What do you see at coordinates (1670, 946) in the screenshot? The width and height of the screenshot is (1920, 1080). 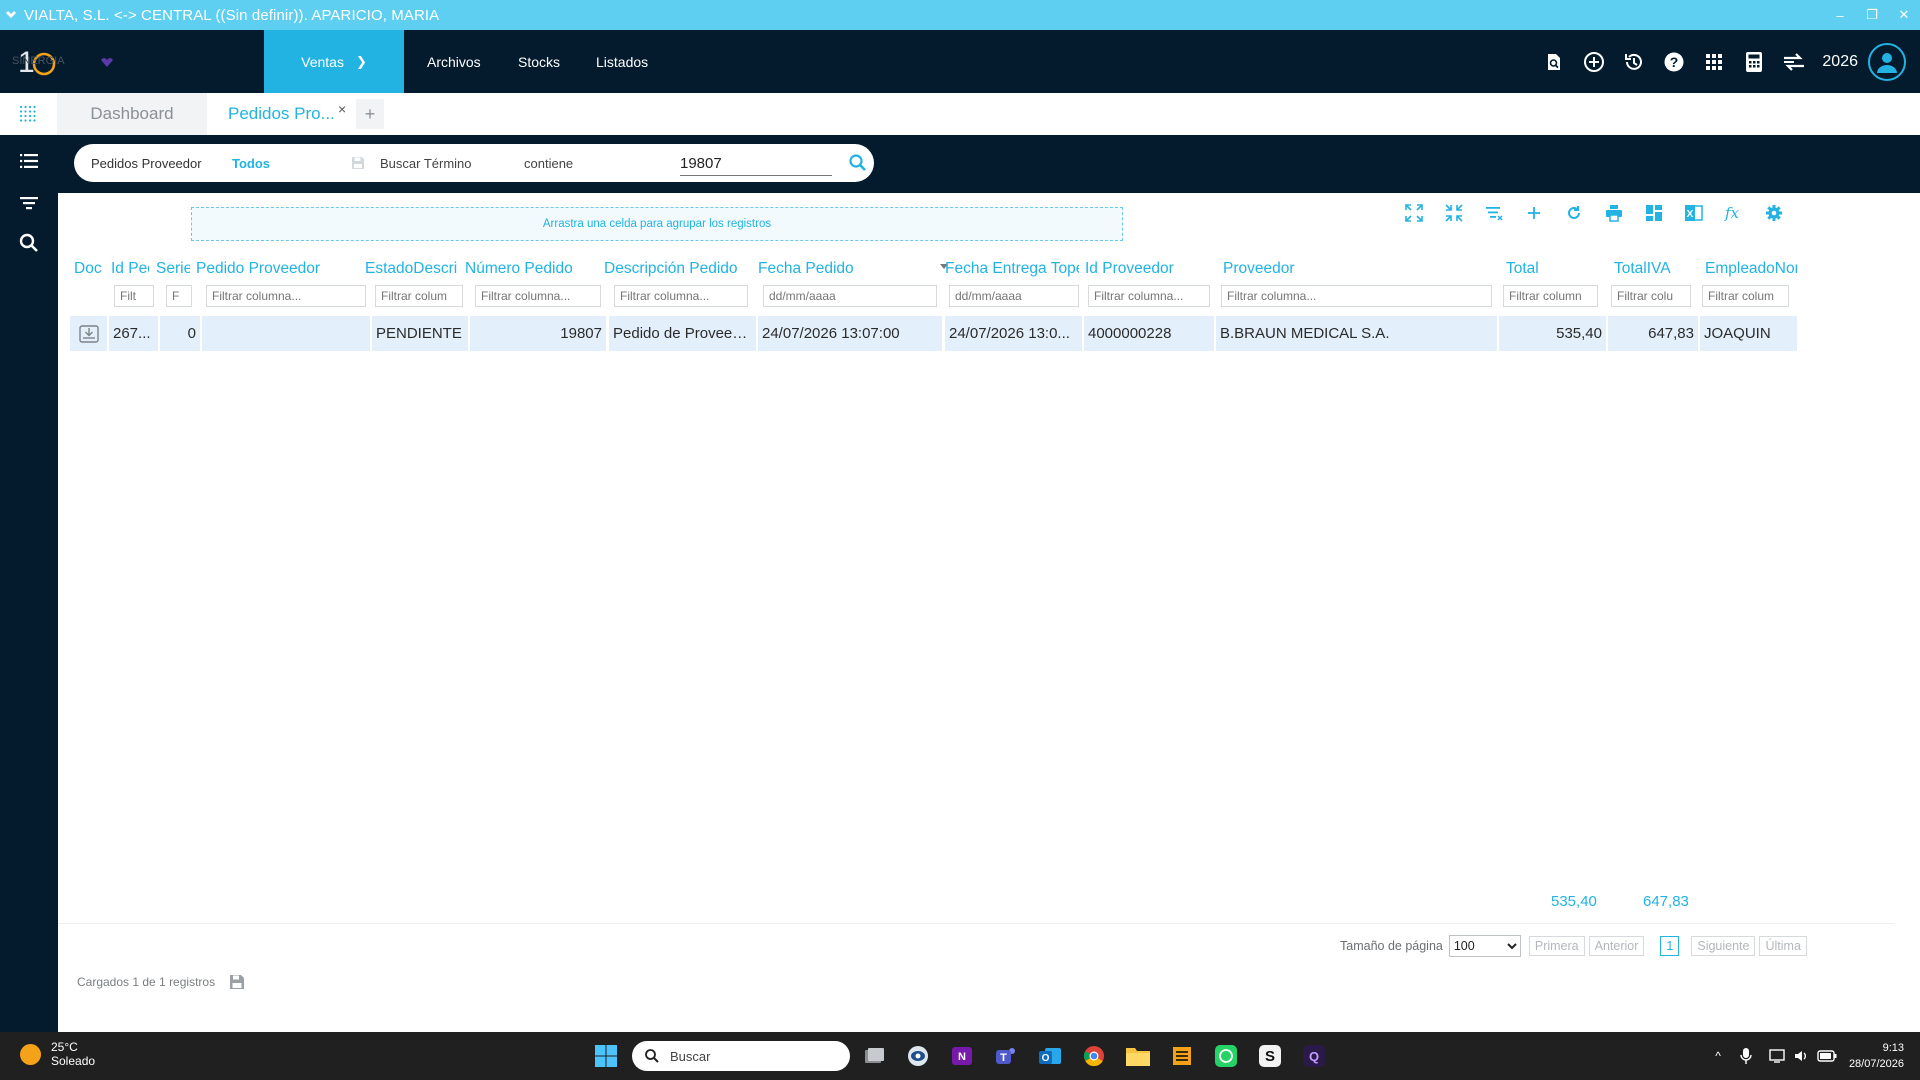 I see `current-page-button: 1` at bounding box center [1670, 946].